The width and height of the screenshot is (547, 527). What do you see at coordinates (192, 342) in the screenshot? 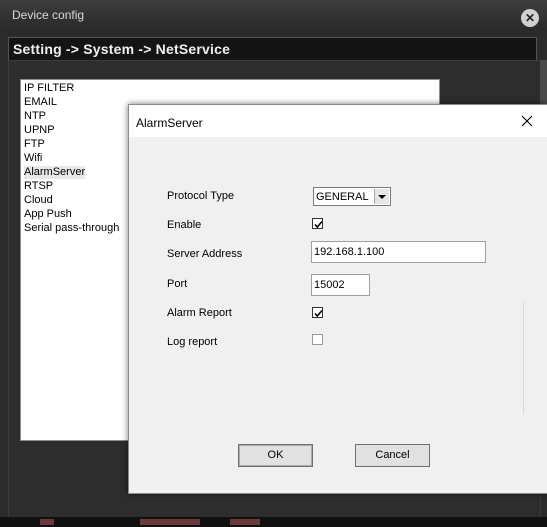
I see `log-report-label: Log report` at bounding box center [192, 342].